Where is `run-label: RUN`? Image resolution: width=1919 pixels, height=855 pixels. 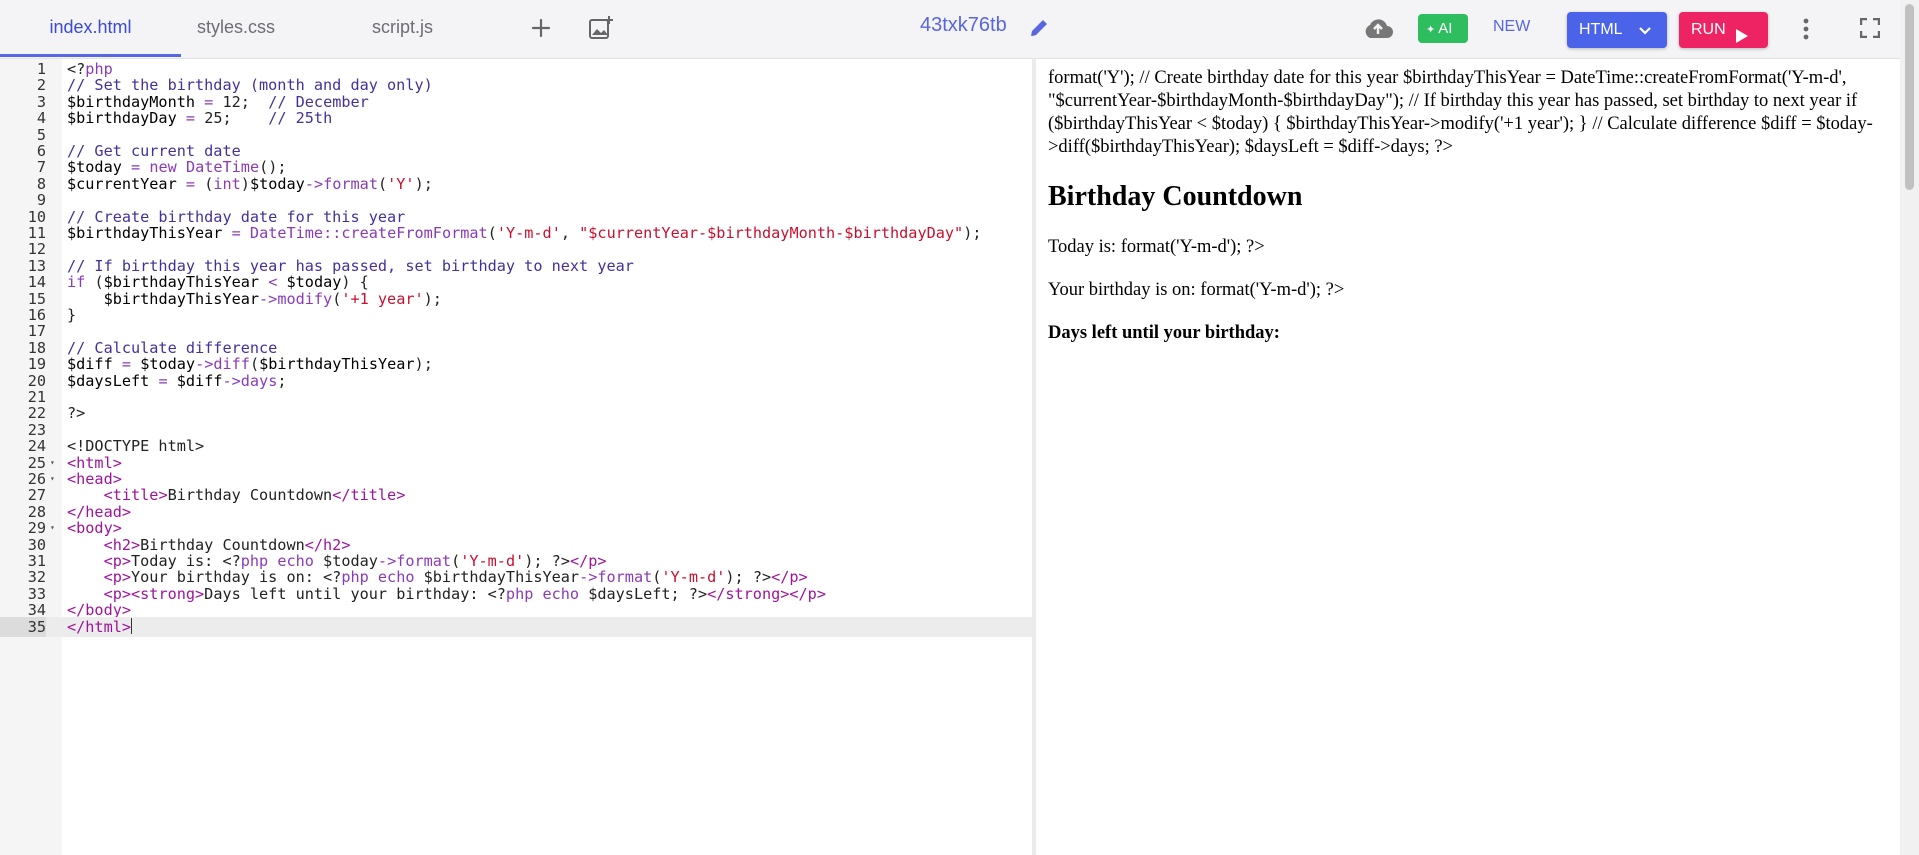 run-label: RUN is located at coordinates (1708, 29).